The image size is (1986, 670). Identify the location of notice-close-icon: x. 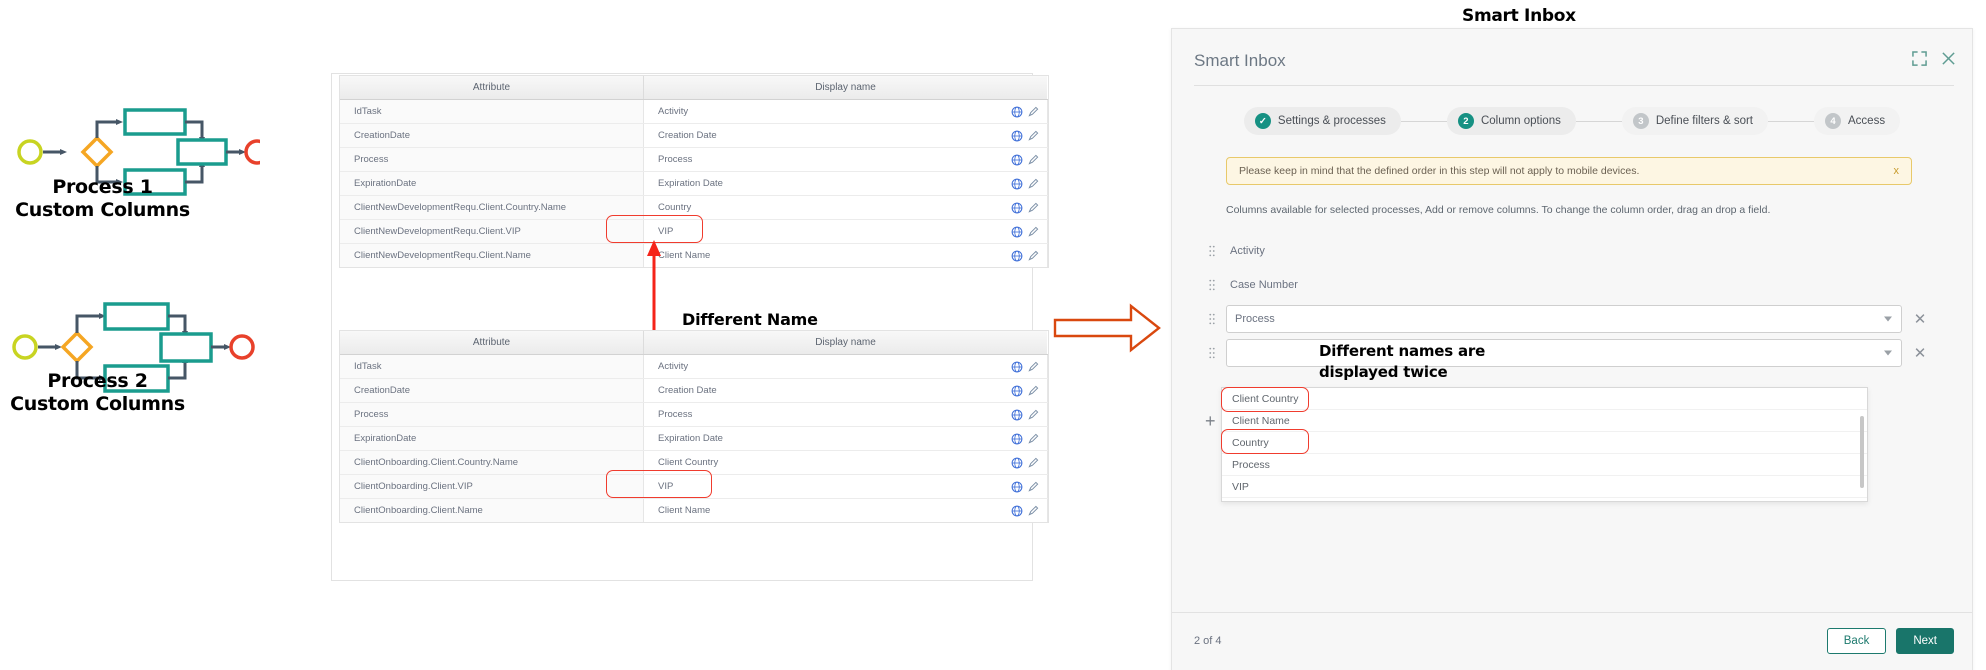
(1897, 171).